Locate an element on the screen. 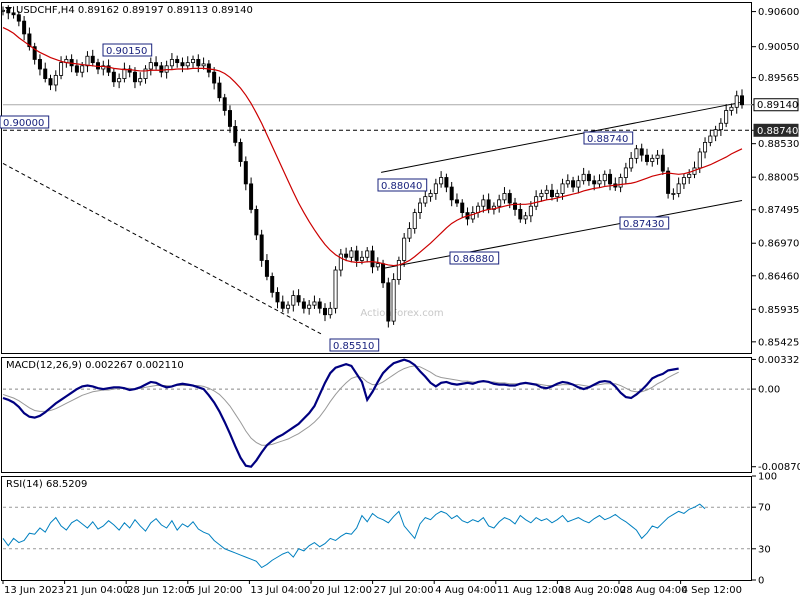 The width and height of the screenshot is (800, 600). annotation-label: 0.88040 is located at coordinates (401, 186).